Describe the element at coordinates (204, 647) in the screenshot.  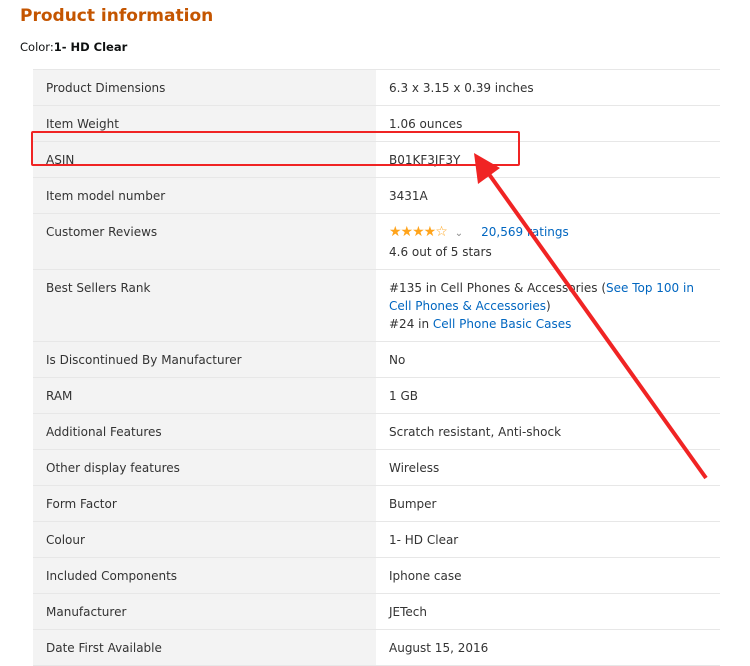
I see `row-label: Date First Available` at that location.